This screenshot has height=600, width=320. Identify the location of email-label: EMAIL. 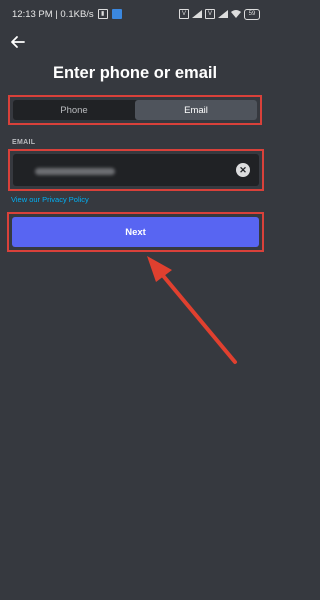
(24, 142).